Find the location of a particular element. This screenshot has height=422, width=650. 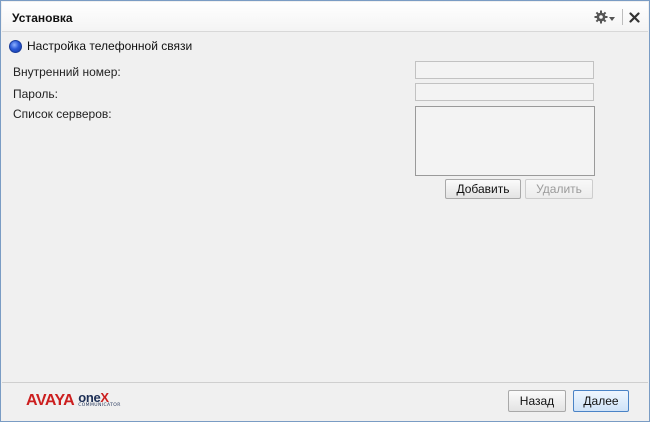

remove-server-button: Удалить is located at coordinates (559, 189).